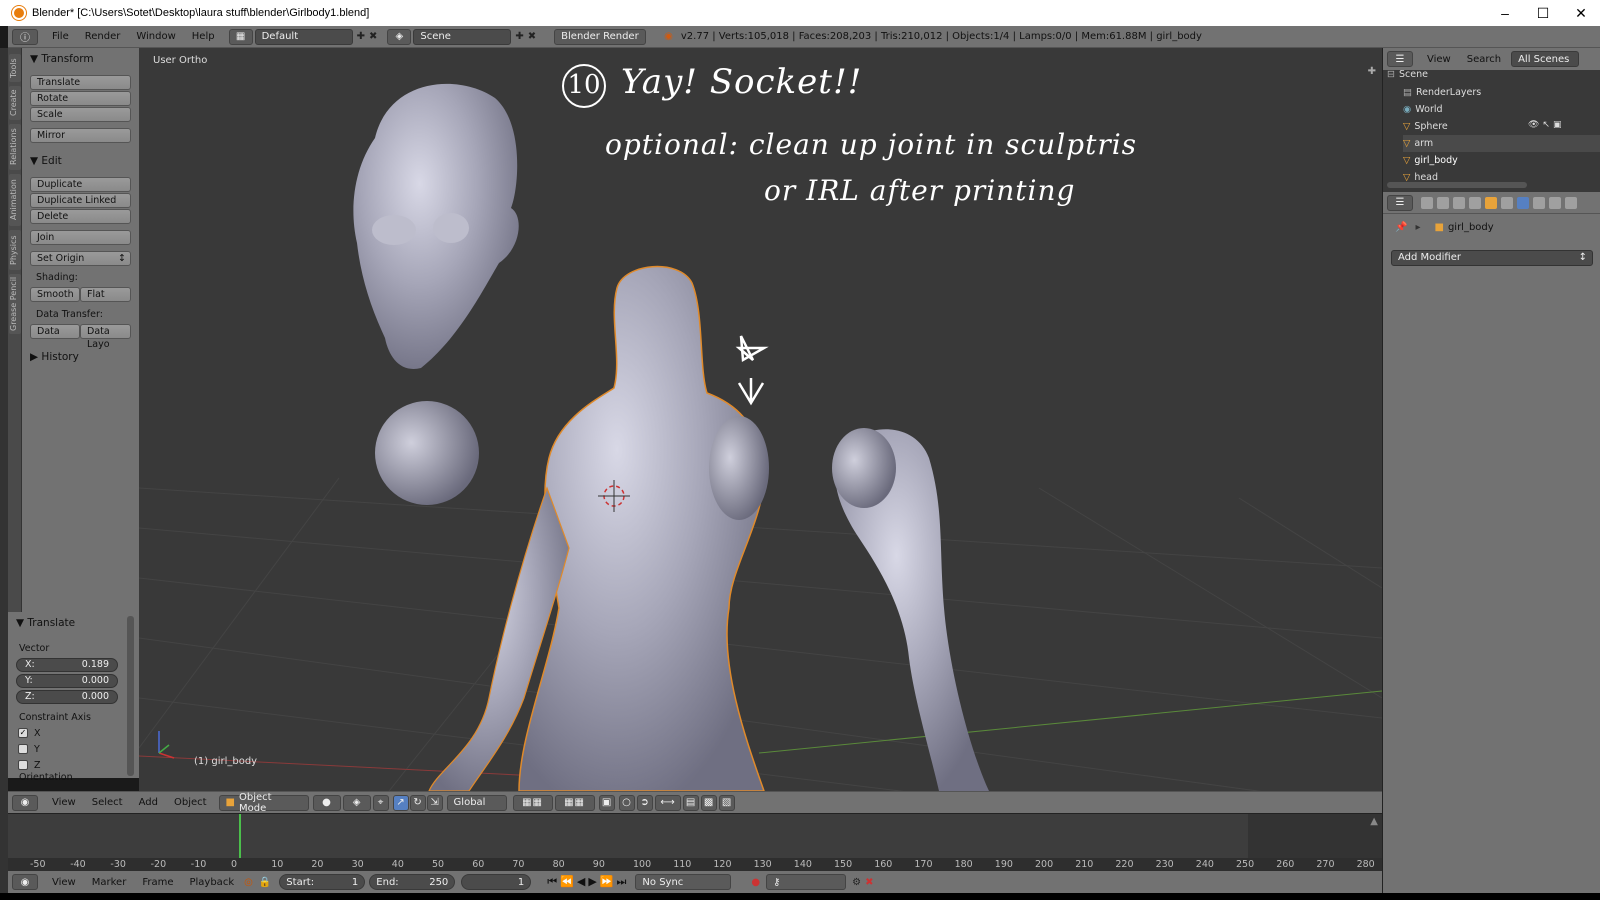 The image size is (1600, 900). What do you see at coordinates (588, 882) in the screenshot?
I see `playback-controls-icon: ⏮⏪◀▶⏩⏭` at bounding box center [588, 882].